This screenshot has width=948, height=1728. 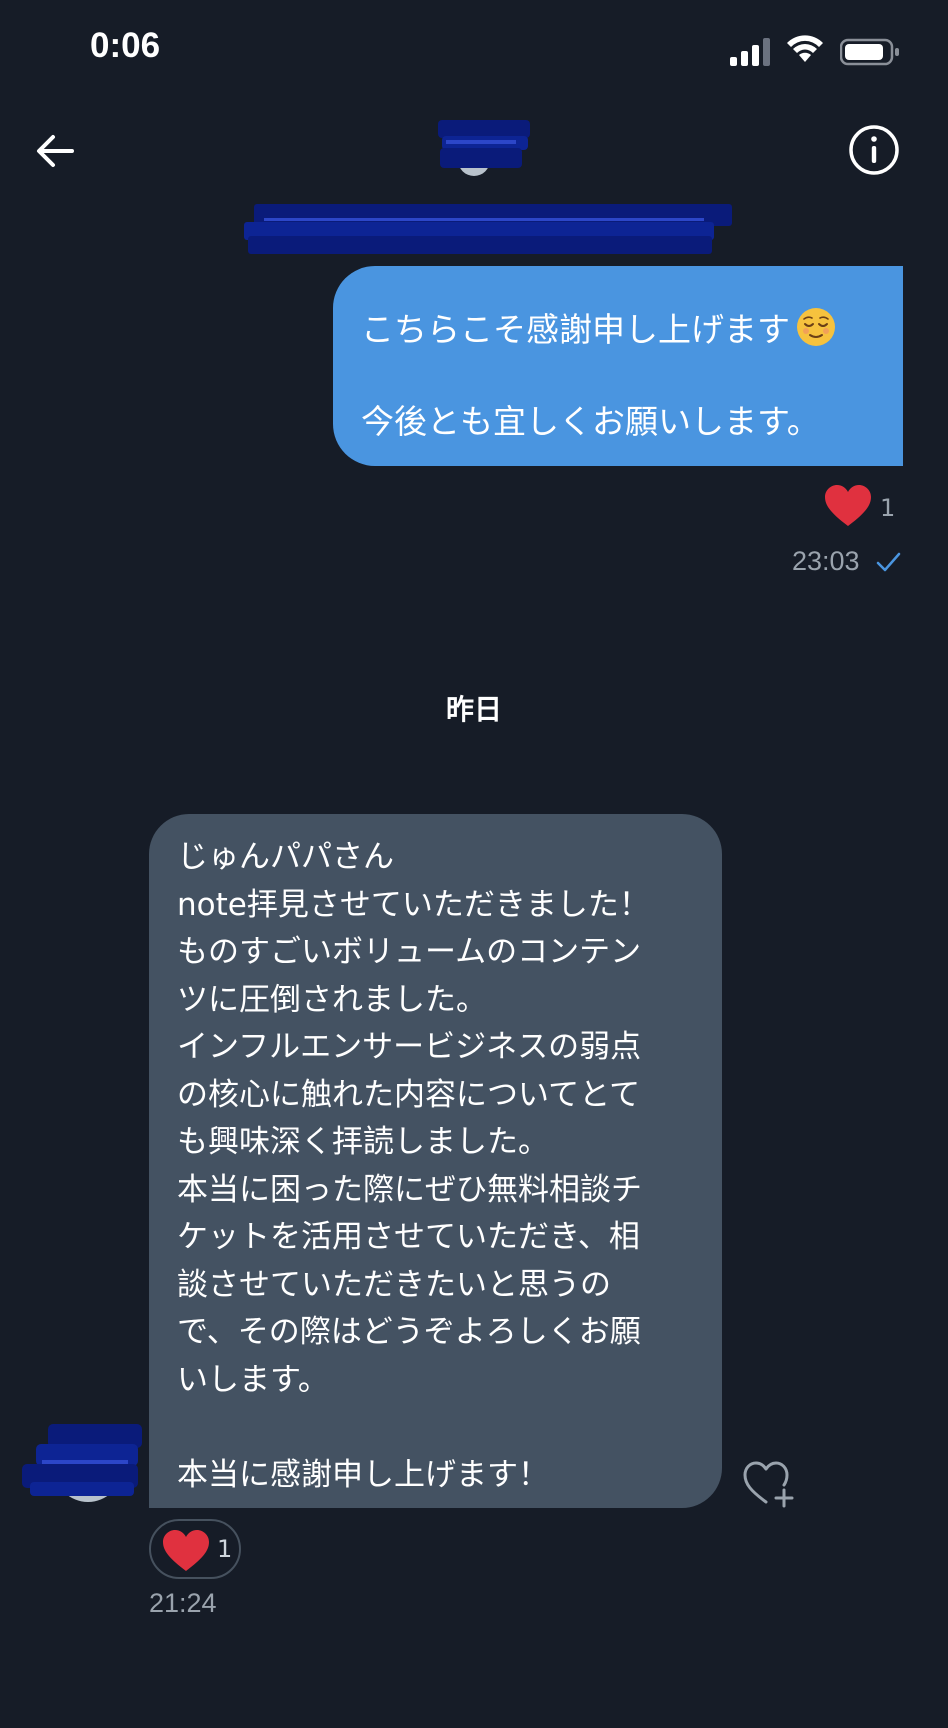 I want to click on wifi-icon, so click(x=805, y=48).